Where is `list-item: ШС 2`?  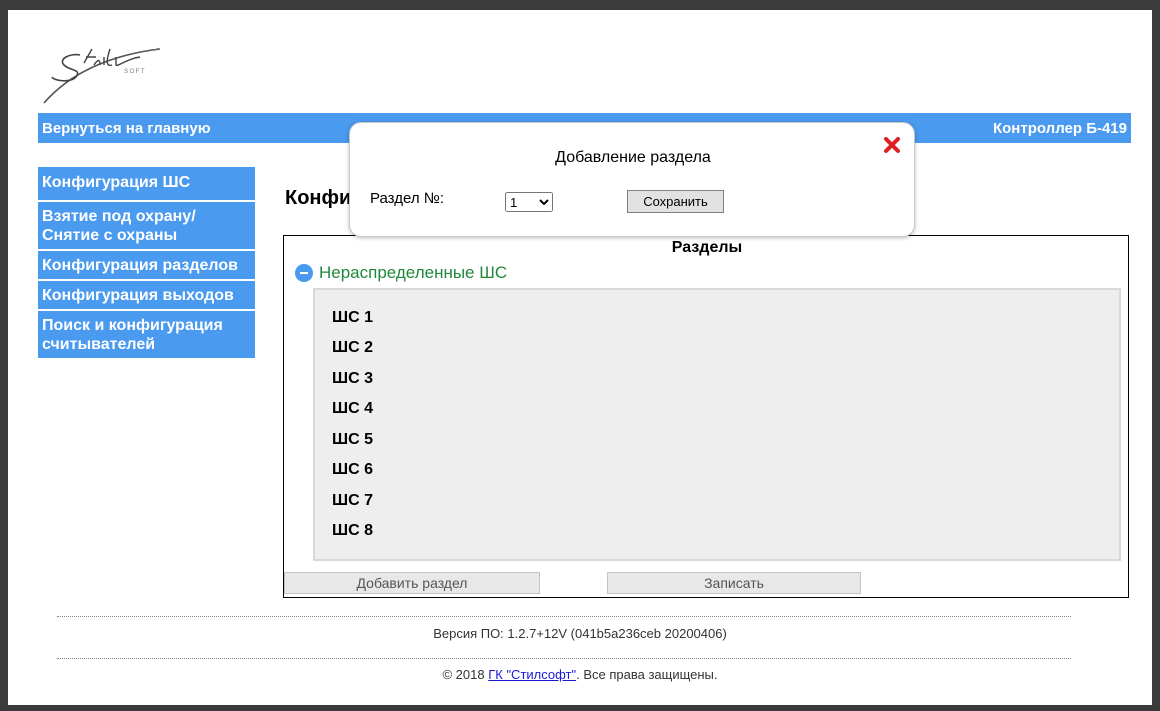 list-item: ШС 2 is located at coordinates (352, 348).